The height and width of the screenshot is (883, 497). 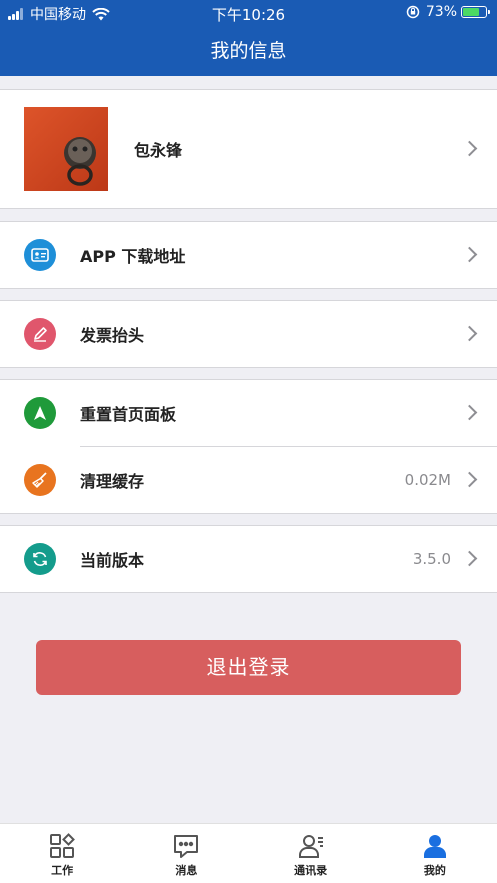 What do you see at coordinates (427, 480) in the screenshot?
I see `cache-size: 0.02M` at bounding box center [427, 480].